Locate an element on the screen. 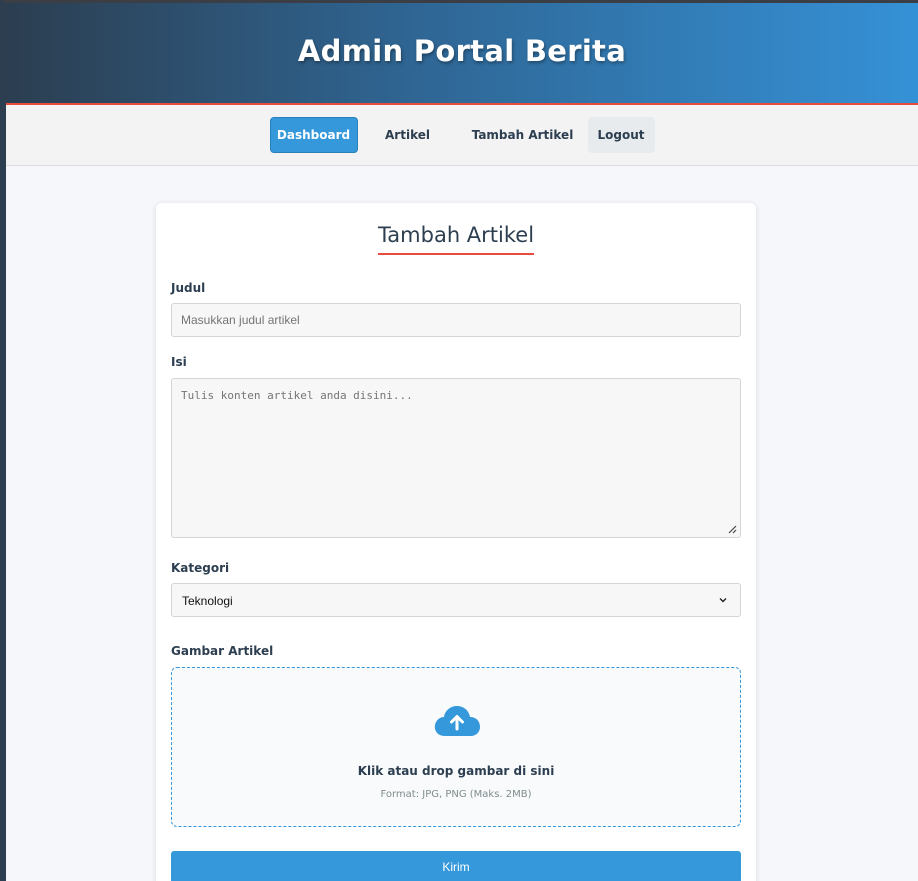 Image resolution: width=918 pixels, height=881 pixels. nav-tambah-artikel: Tambah Artikel is located at coordinates (523, 135).